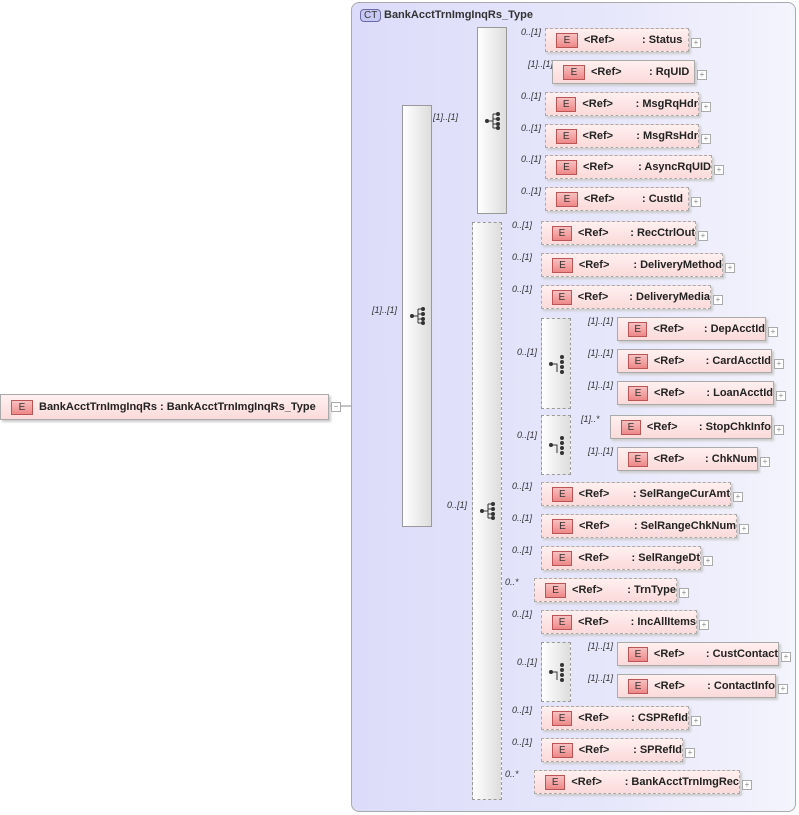 The image size is (799, 815). Describe the element at coordinates (617, 199) in the screenshot. I see `element-ref: E <Ref>: CustId` at that location.